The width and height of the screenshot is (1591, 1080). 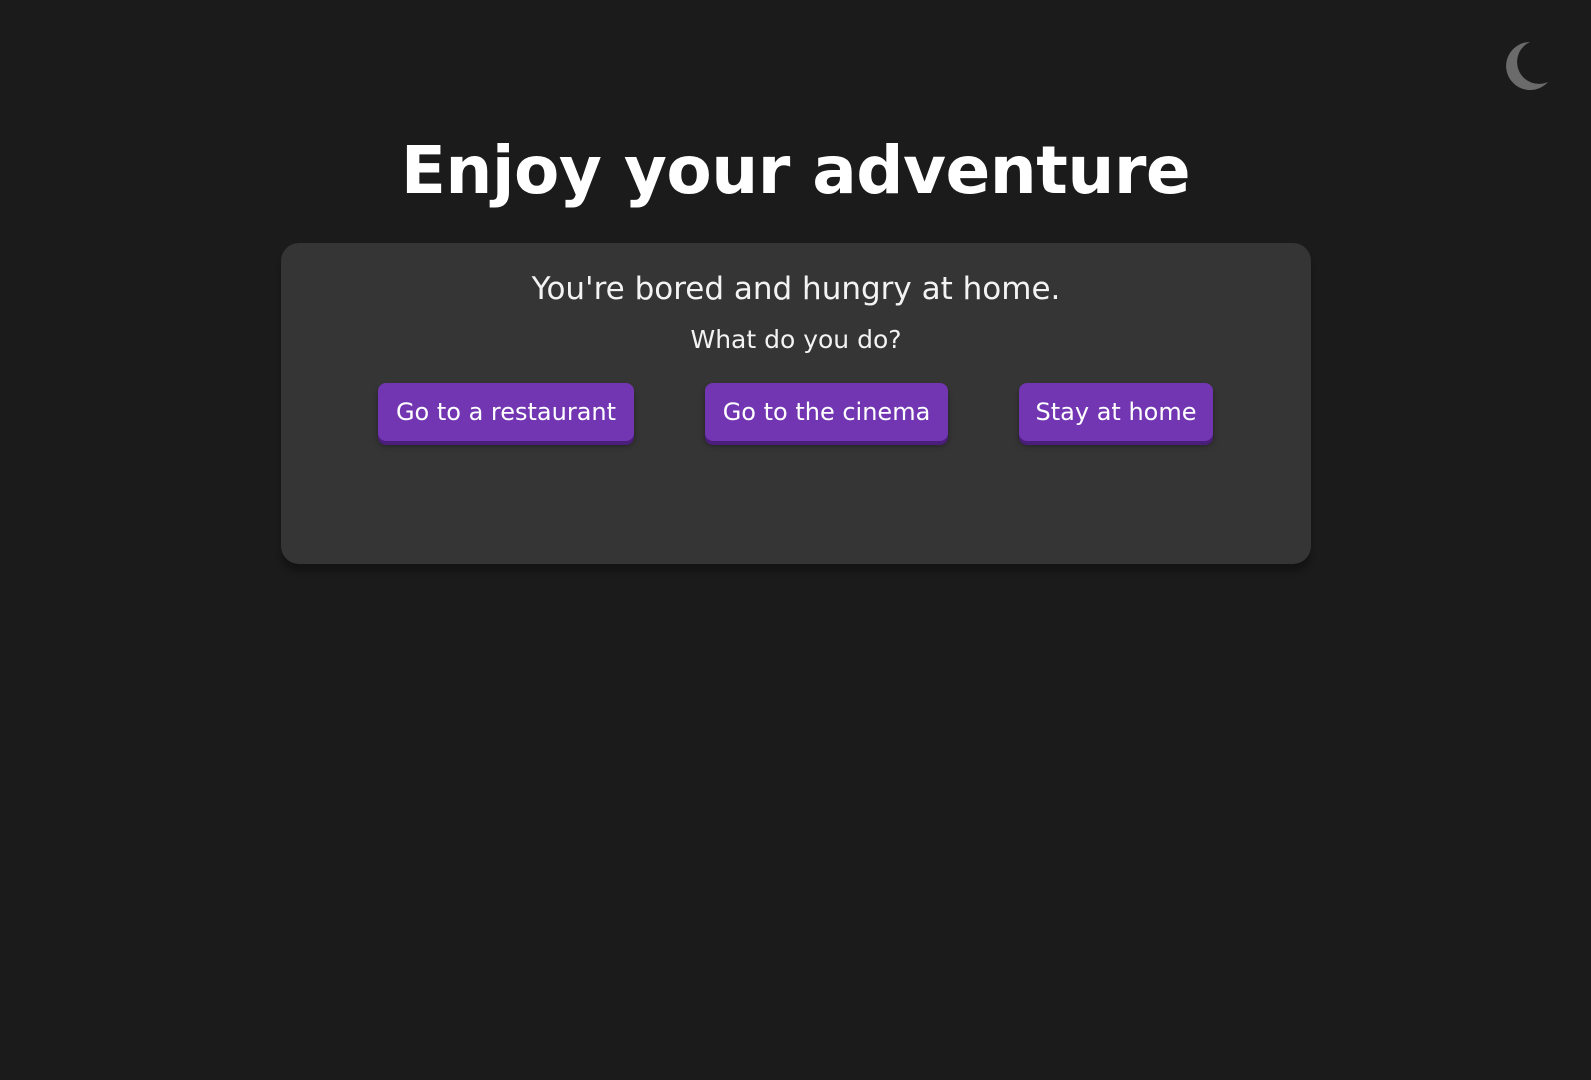 What do you see at coordinates (795, 170) in the screenshot?
I see `page-title: Enjoy your adventure` at bounding box center [795, 170].